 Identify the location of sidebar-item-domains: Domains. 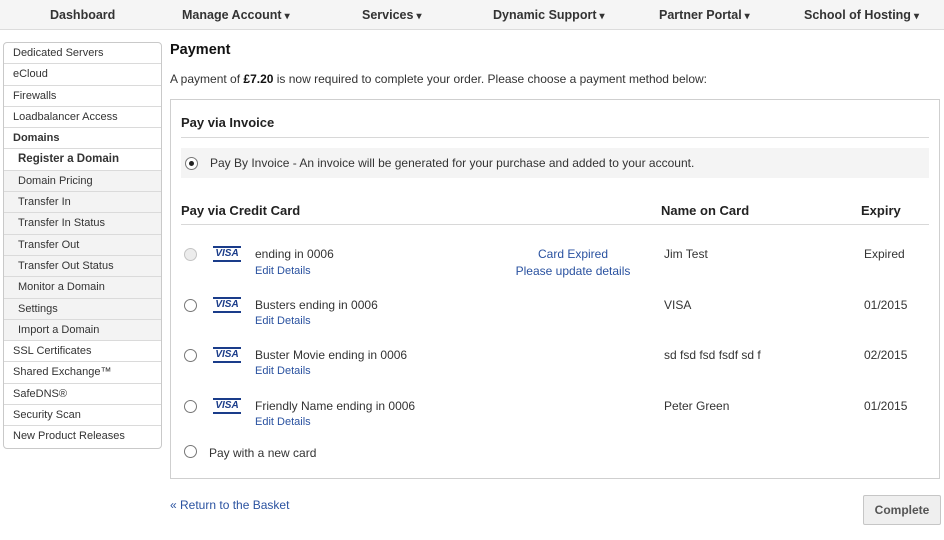
(82, 139).